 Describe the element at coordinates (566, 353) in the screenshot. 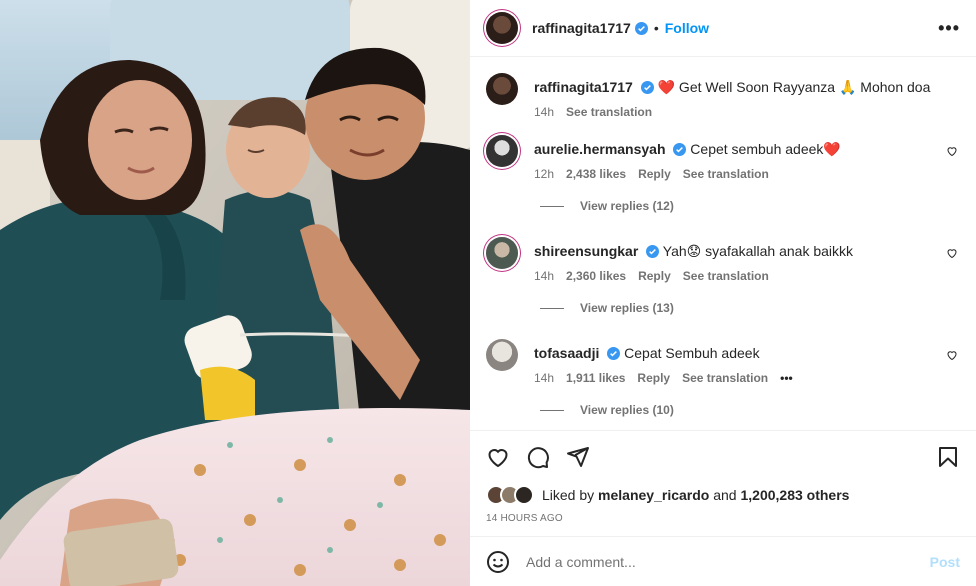

I see `comment-username: tofasaadji` at that location.